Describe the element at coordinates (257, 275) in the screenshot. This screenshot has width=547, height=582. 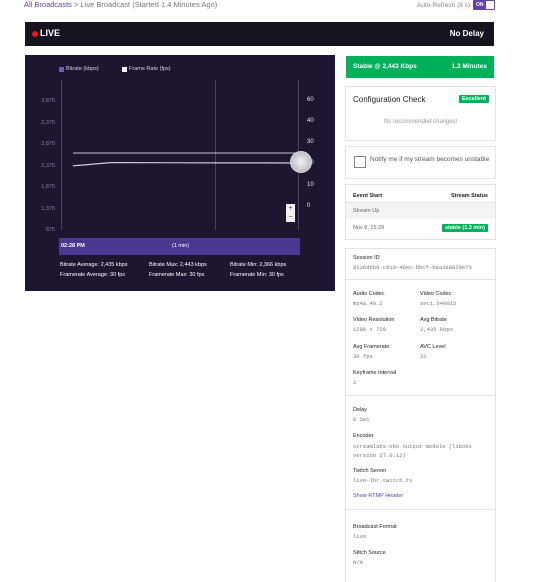
I see `stat-framerate-min: Framerate Min: 30 fps` at that location.